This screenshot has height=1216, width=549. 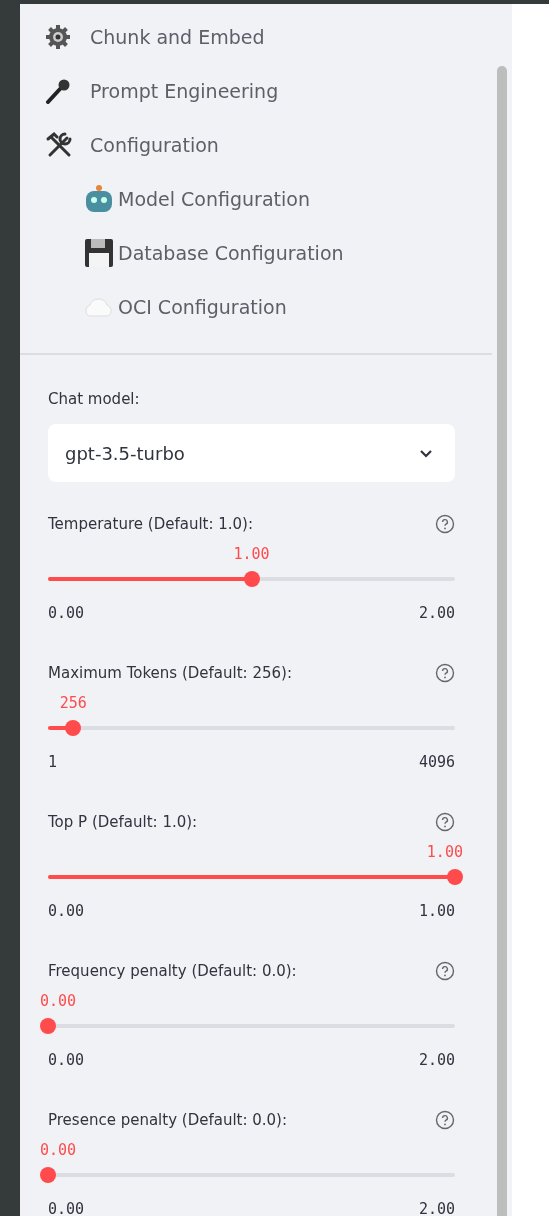 What do you see at coordinates (436, 762) in the screenshot?
I see `slider-max: 4096` at bounding box center [436, 762].